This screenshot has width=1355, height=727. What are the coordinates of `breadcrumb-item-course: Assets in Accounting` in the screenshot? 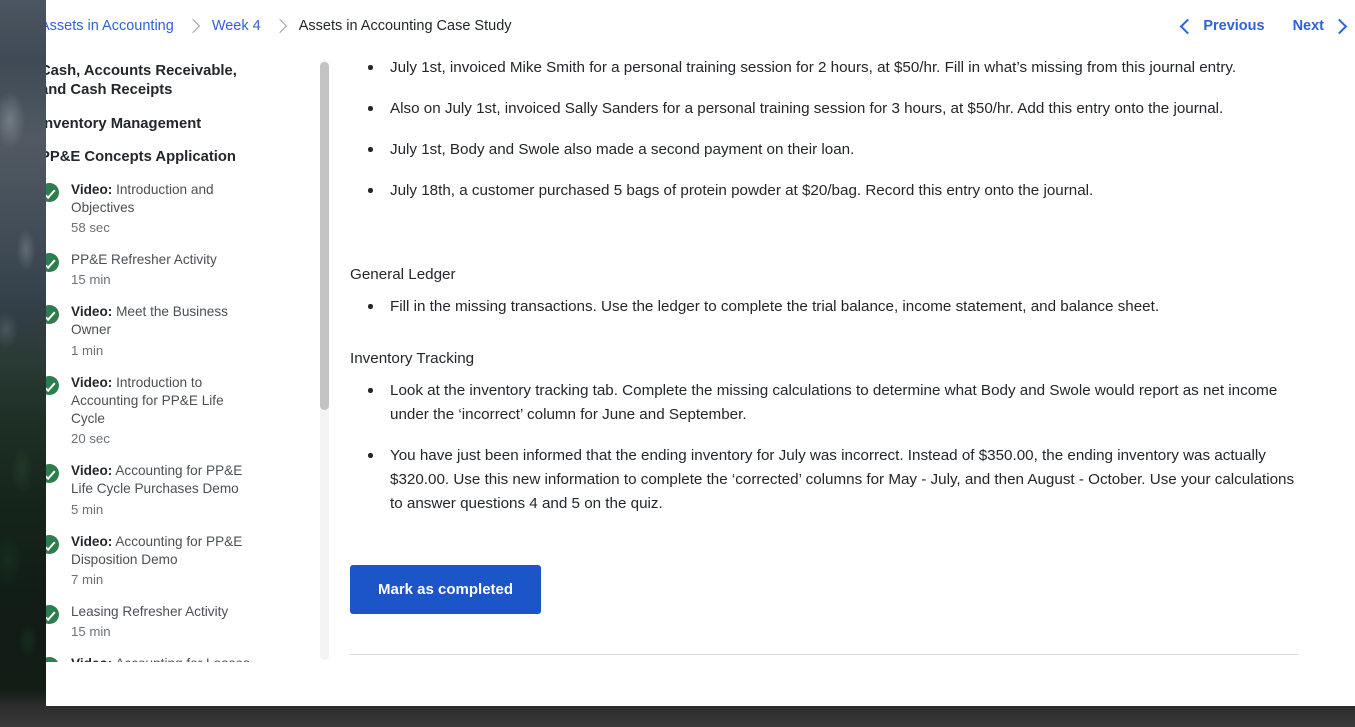 It's located at (110, 26).